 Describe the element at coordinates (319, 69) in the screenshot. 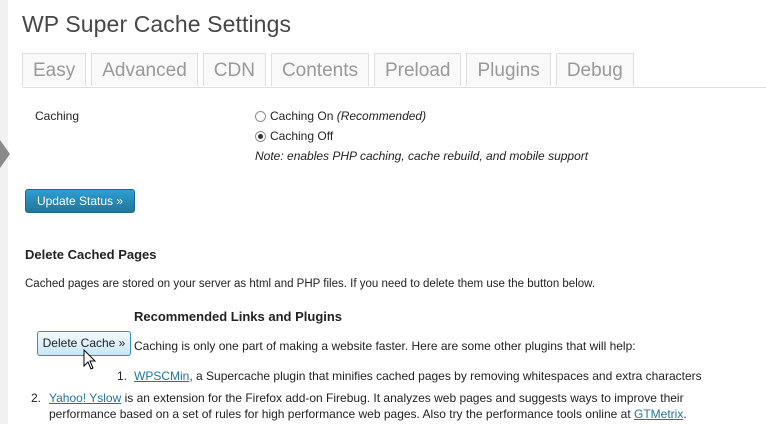

I see `tab-contents: Contents` at that location.